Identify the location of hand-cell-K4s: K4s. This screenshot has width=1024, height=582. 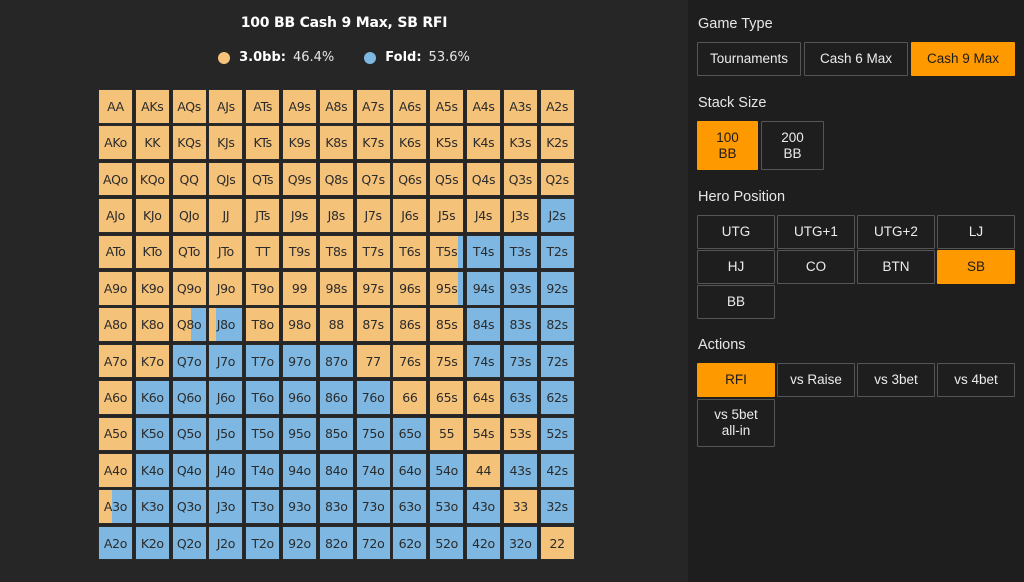
(483, 142).